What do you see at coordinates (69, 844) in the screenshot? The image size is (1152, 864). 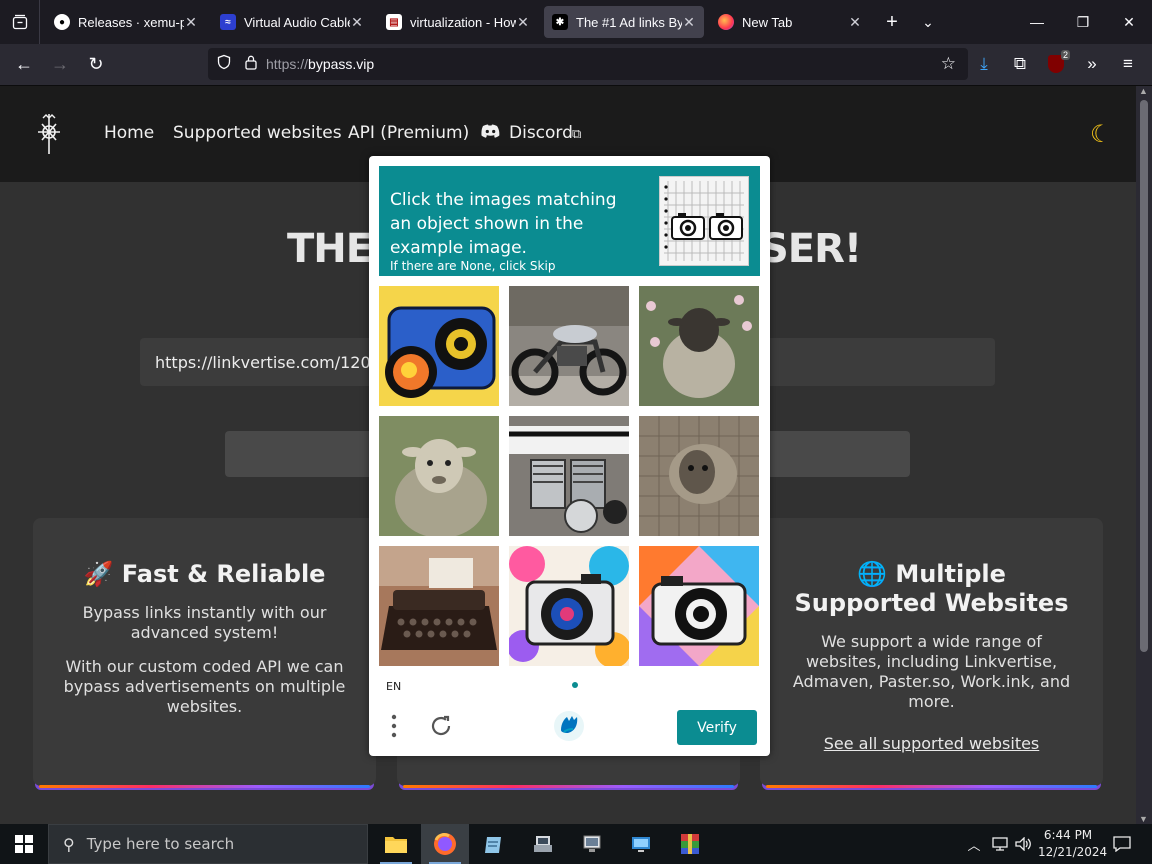 I see `search-icon: ⚲` at bounding box center [69, 844].